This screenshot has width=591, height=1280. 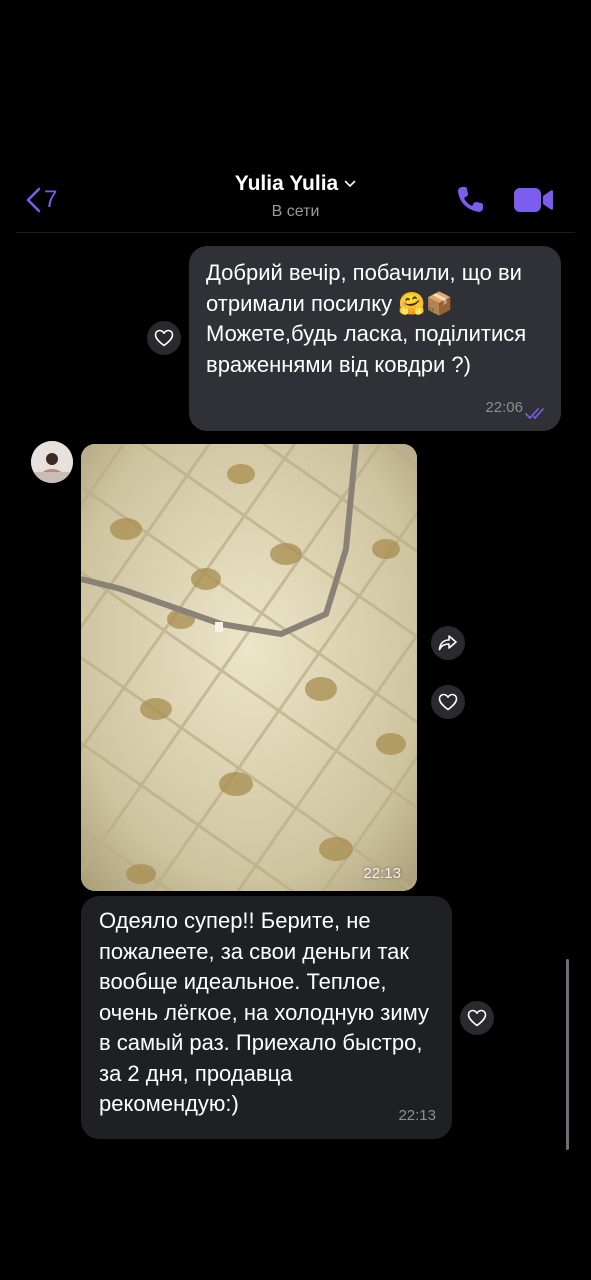 I want to click on message-time: 22:06, so click(x=504, y=407).